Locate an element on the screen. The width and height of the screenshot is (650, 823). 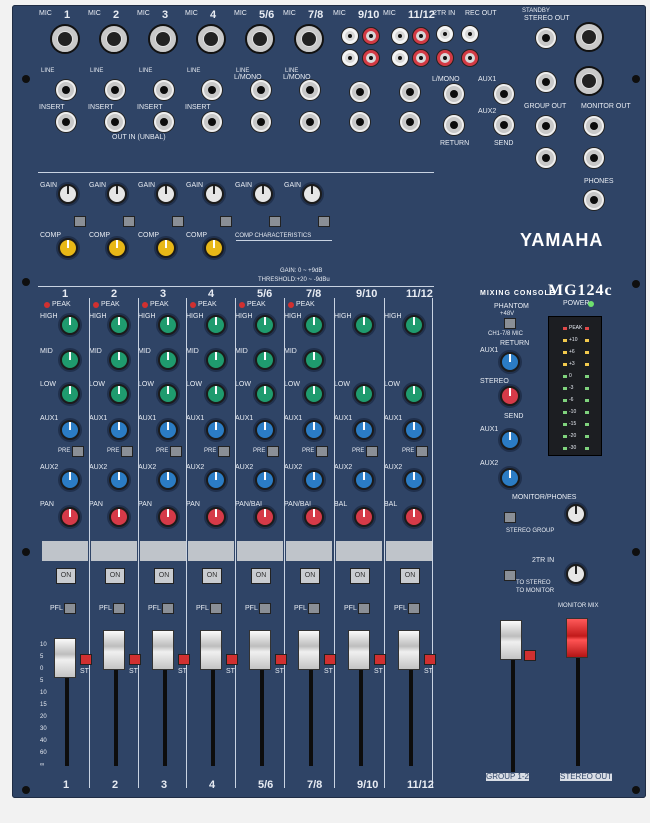
stereo-out-xlr-r is located at coordinates (589, 81).